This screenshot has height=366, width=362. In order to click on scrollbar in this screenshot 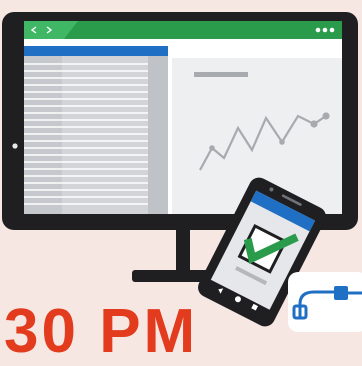, I will do `click(158, 135)`.